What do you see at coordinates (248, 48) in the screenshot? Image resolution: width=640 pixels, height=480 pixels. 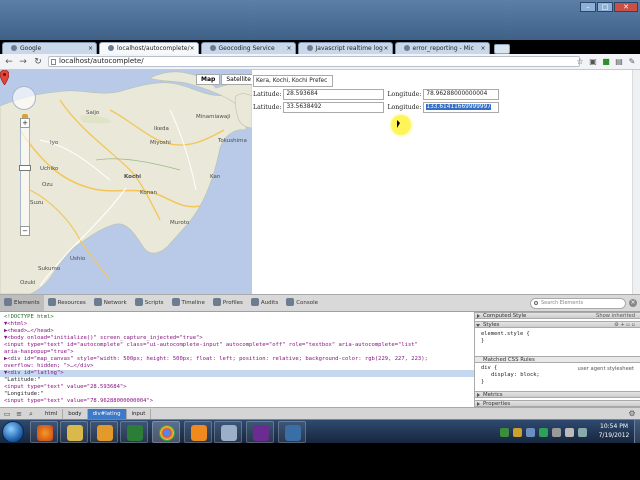 I see `tab-geocoding: Geocoding Service ×` at bounding box center [248, 48].